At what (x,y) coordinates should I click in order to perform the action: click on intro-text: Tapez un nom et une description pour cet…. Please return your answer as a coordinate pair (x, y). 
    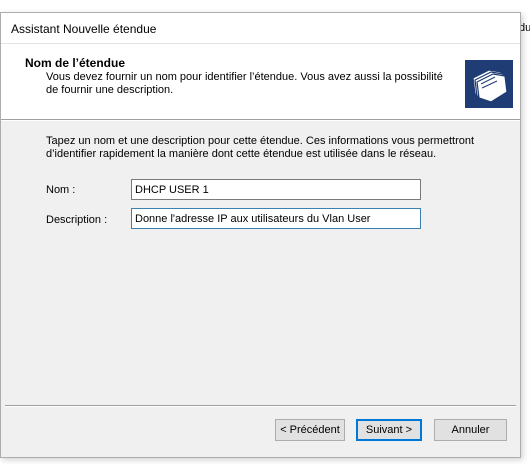
    Looking at the image, I should click on (260, 147).